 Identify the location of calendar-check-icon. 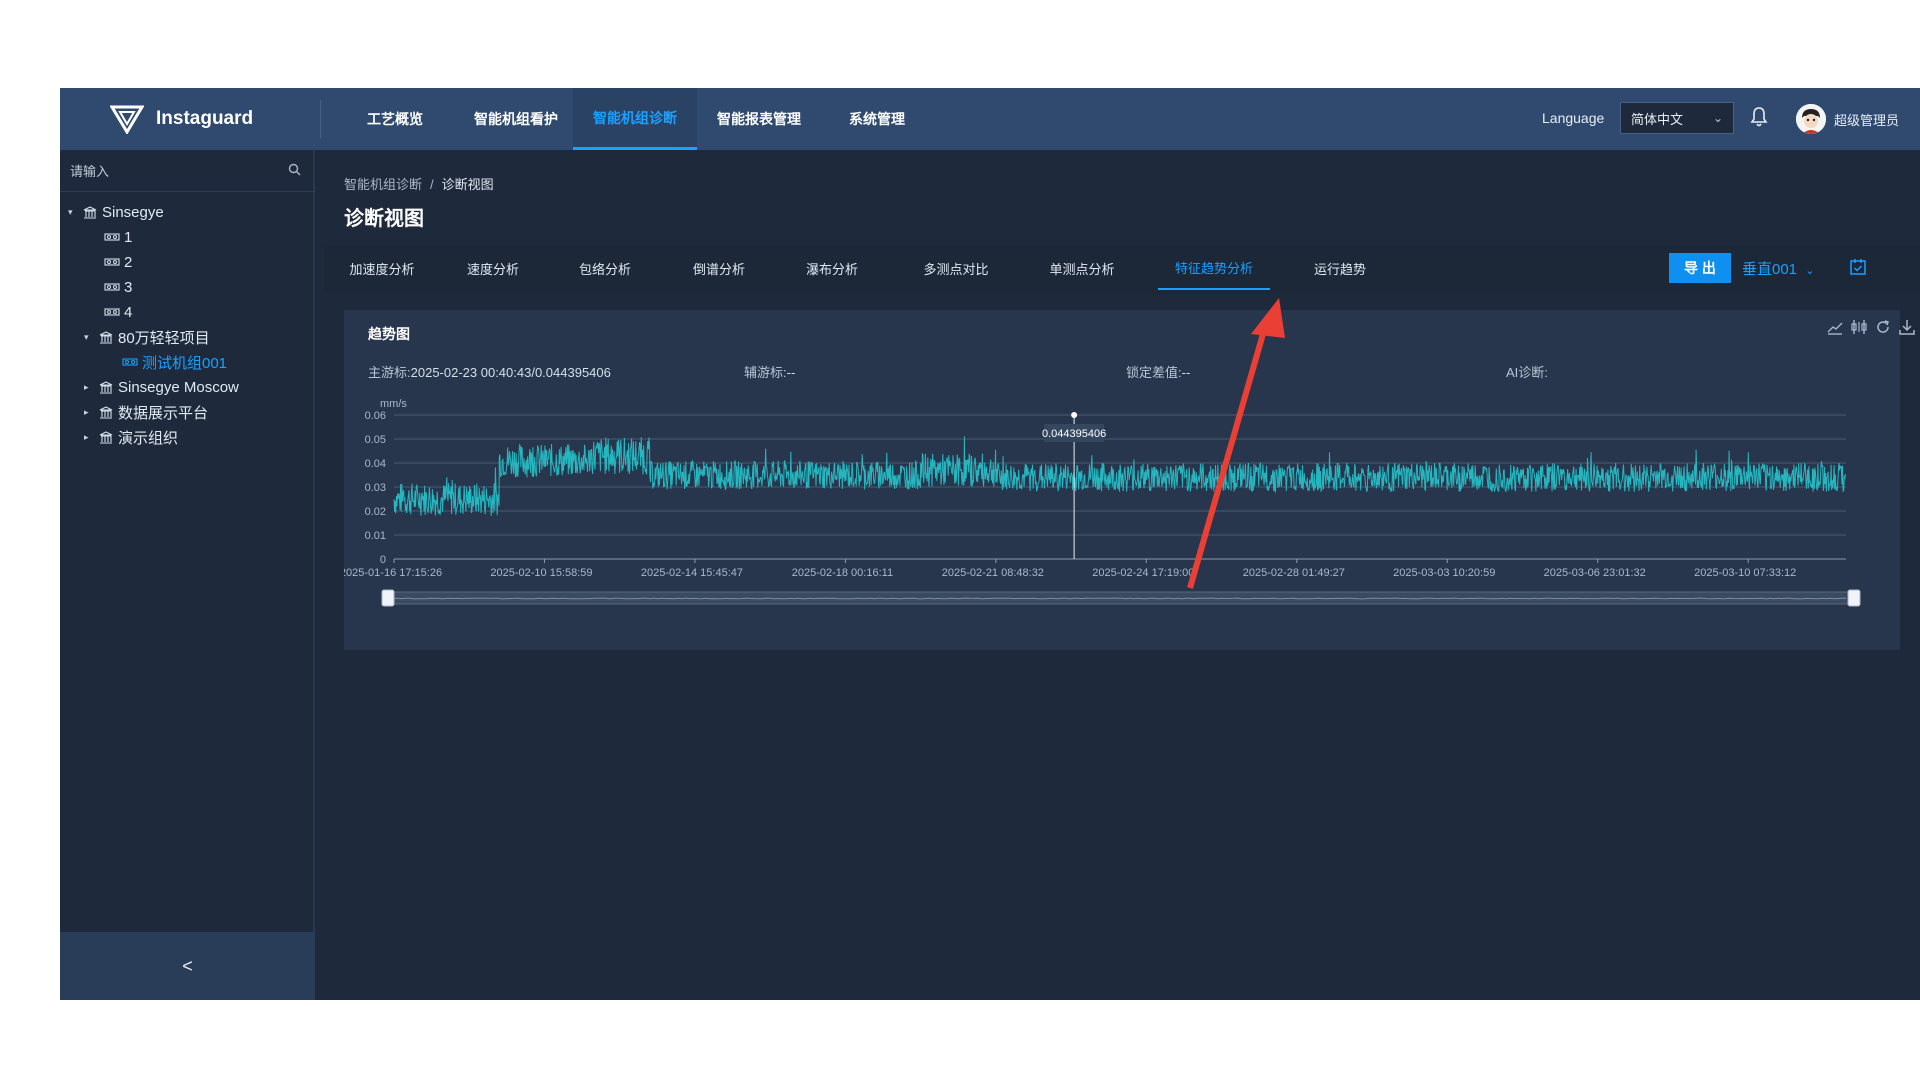
(1858, 267).